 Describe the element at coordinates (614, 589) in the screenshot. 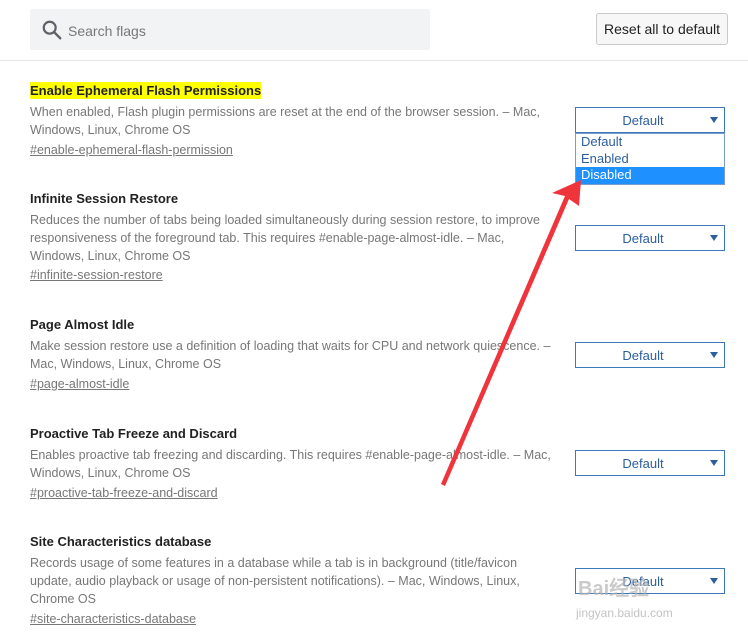

I see `watermark-logo: Bai经验` at that location.